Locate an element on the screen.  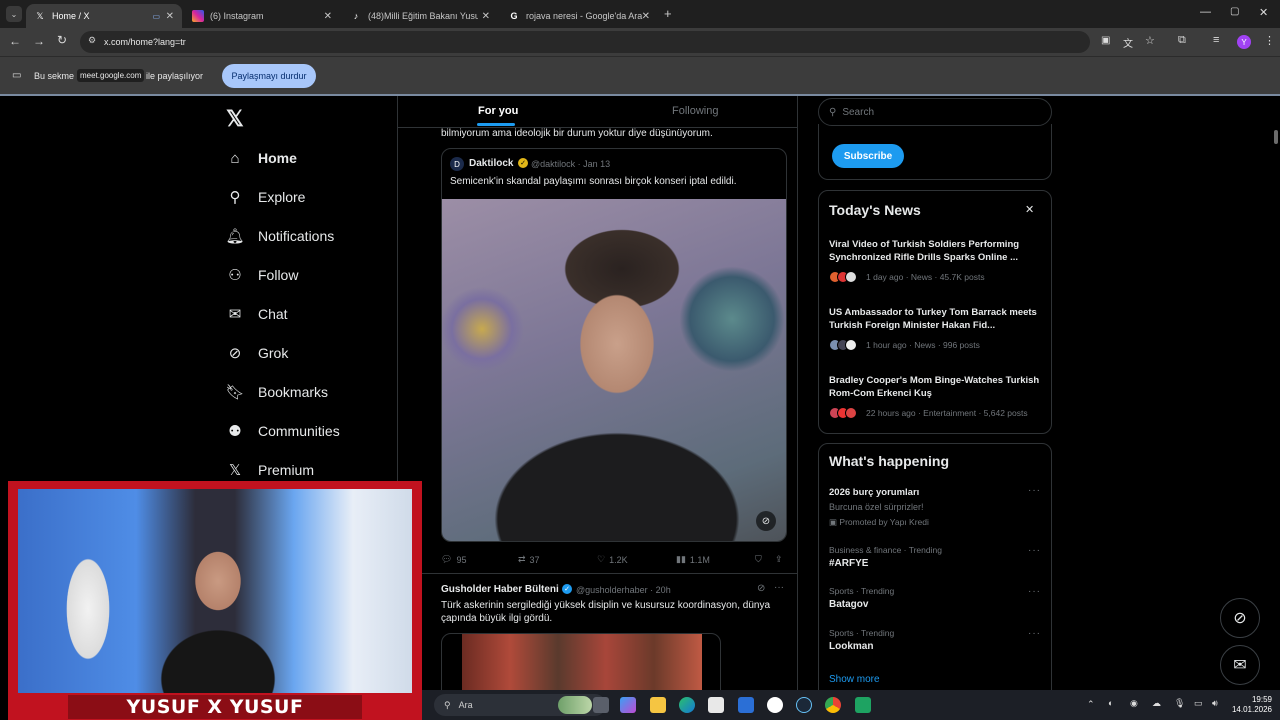
store-icon is located at coordinates (716, 705).